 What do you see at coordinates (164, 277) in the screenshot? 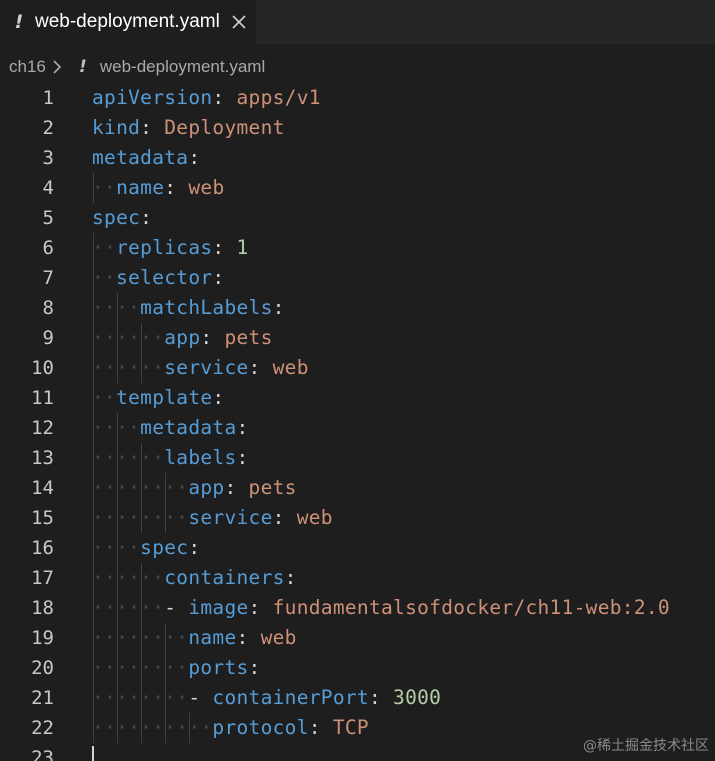
I see `yaml-key: selector` at bounding box center [164, 277].